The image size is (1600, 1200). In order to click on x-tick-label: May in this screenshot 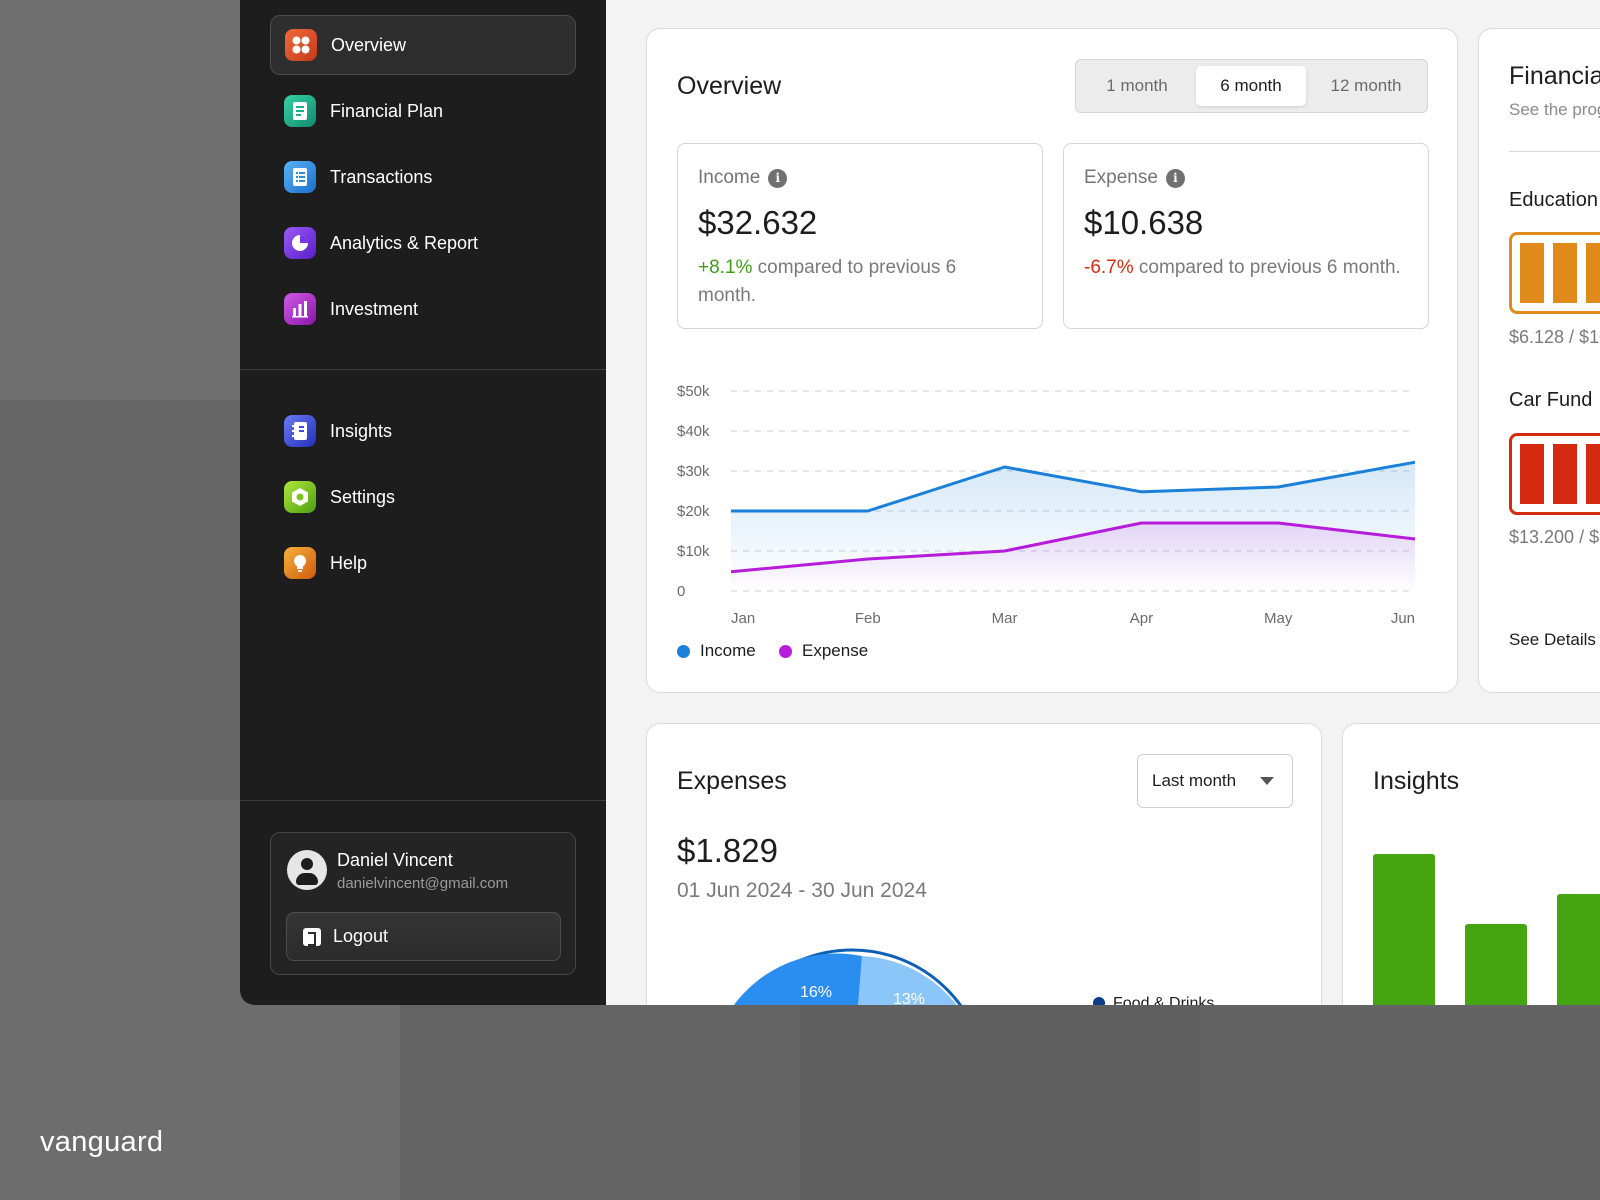, I will do `click(1278, 618)`.